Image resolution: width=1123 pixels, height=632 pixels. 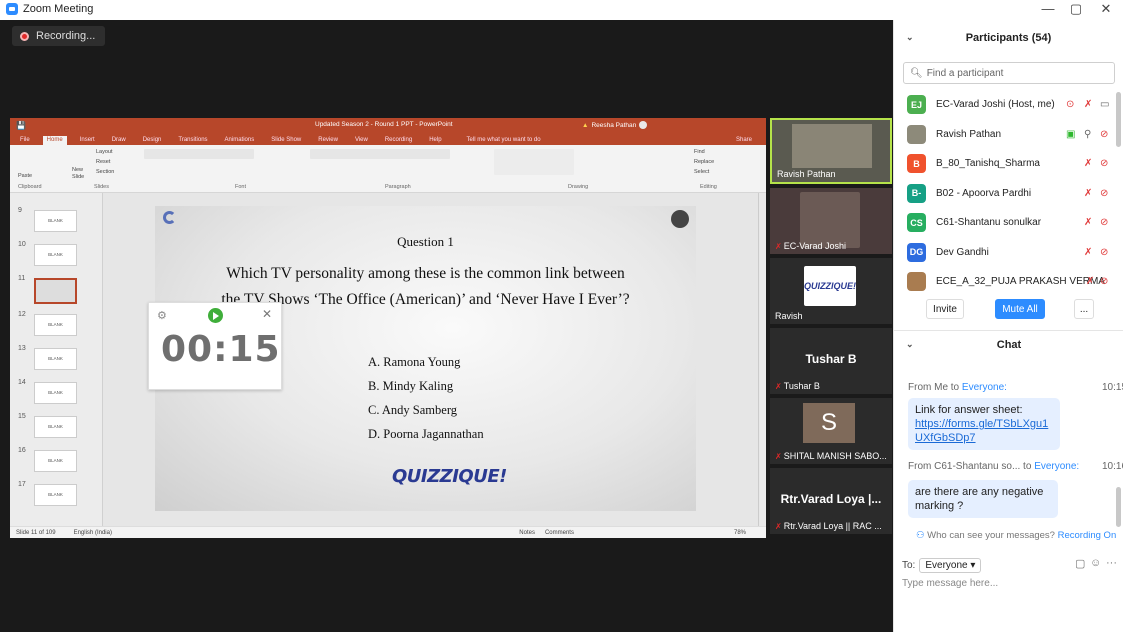 I want to click on emoji-icon: ☺, so click(x=1095, y=563).